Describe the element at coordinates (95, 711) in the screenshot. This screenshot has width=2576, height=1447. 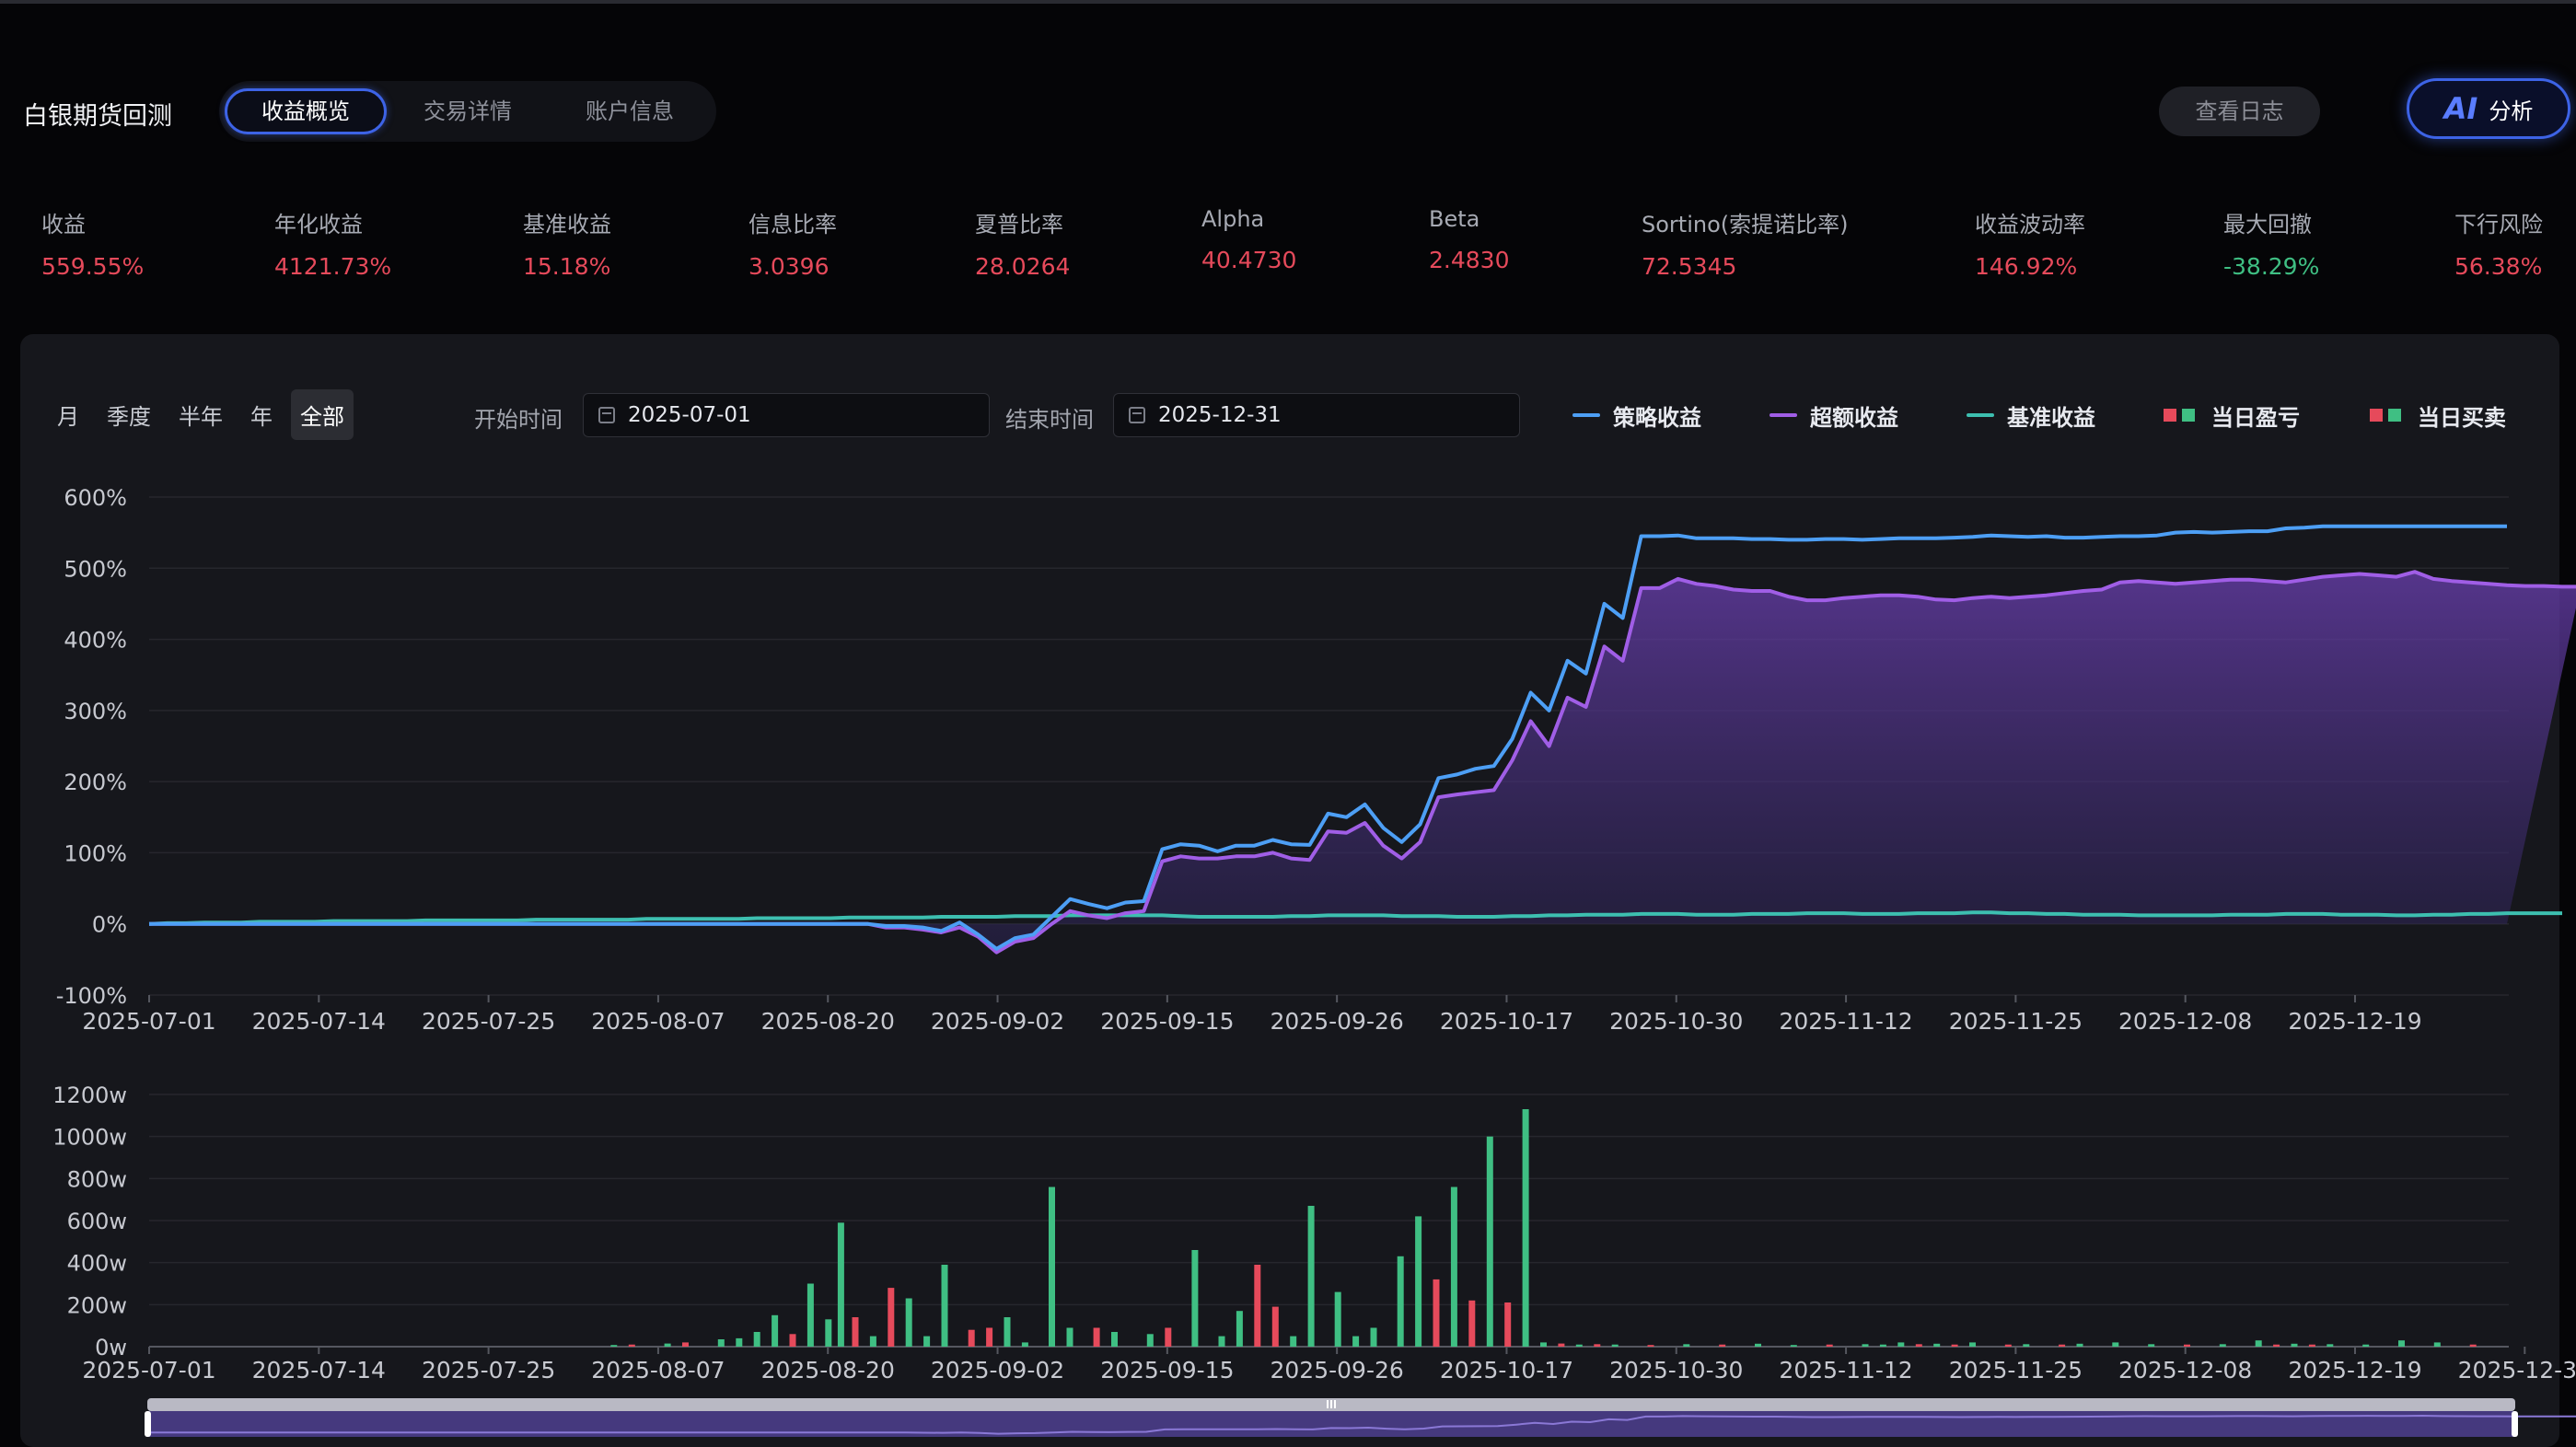
I see `y-tick-label: 300%` at that location.